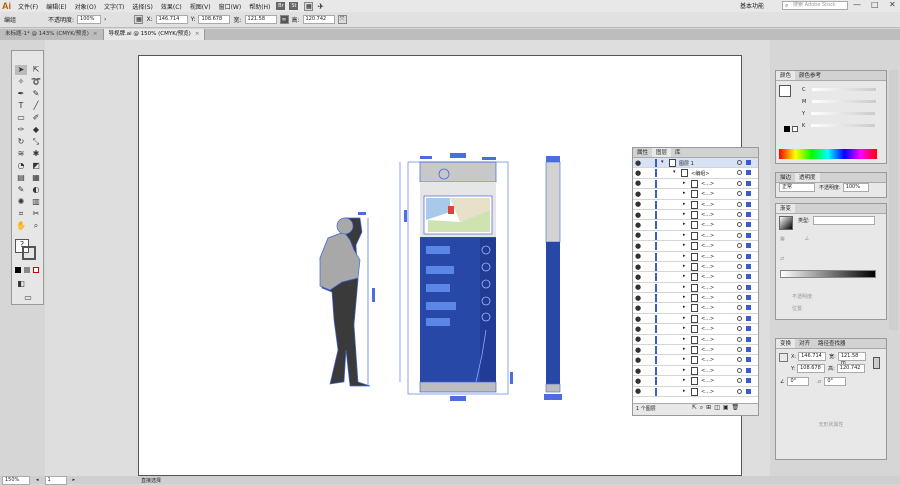 This screenshot has height=485, width=900. What do you see at coordinates (783, 357) in the screenshot?
I see `reference-point-icon` at bounding box center [783, 357].